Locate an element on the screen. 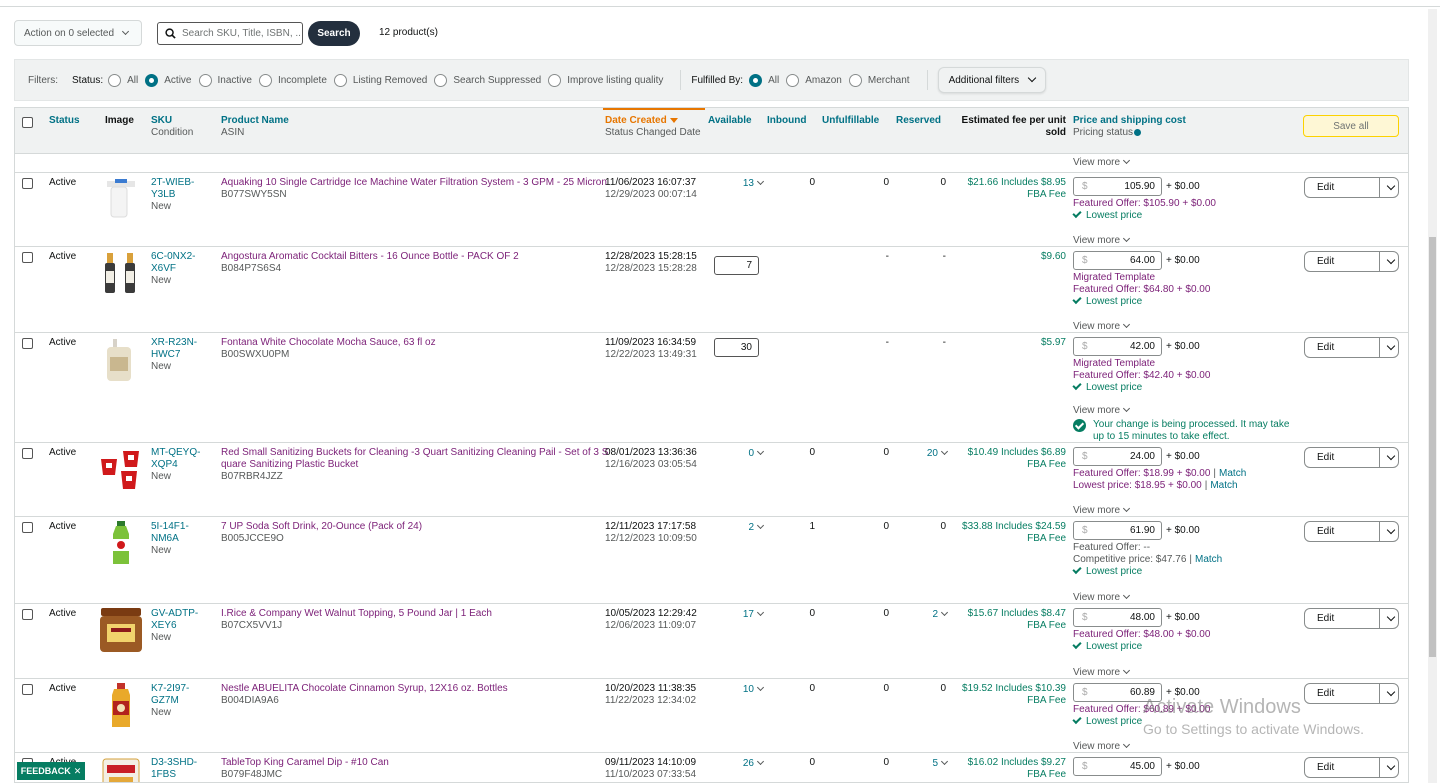  sku-link-cont: GZ7M is located at coordinates (170, 701).